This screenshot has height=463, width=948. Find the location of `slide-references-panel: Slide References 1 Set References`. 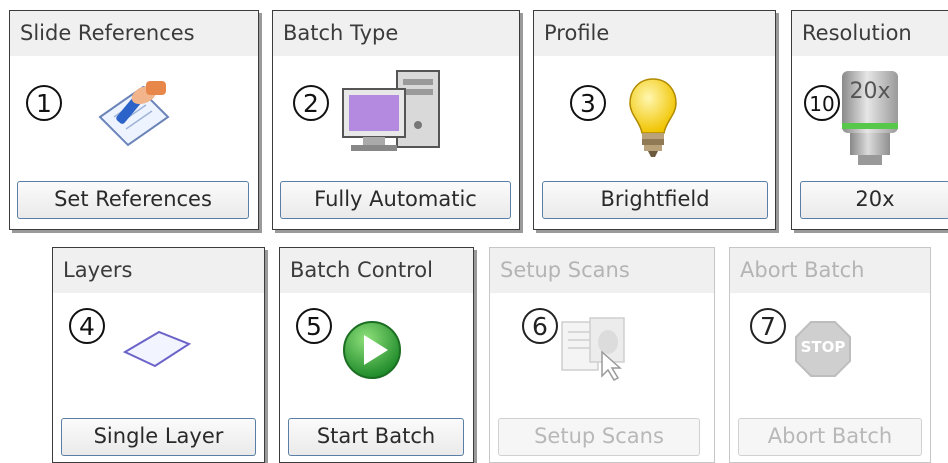

slide-references-panel: Slide References 1 Set References is located at coordinates (134, 120).